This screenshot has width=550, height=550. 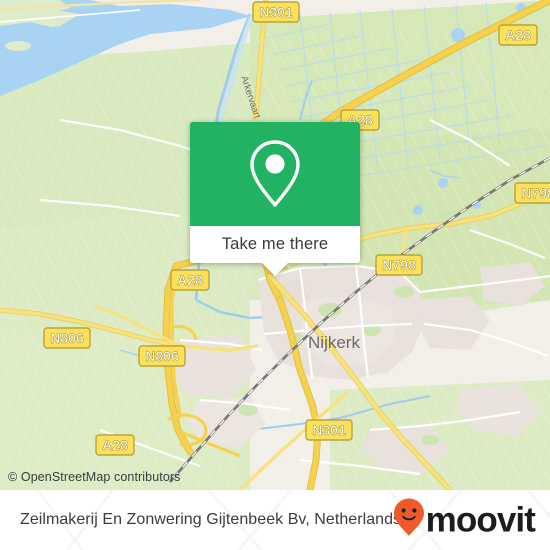 I want to click on location-pin-icon, so click(x=275, y=174).